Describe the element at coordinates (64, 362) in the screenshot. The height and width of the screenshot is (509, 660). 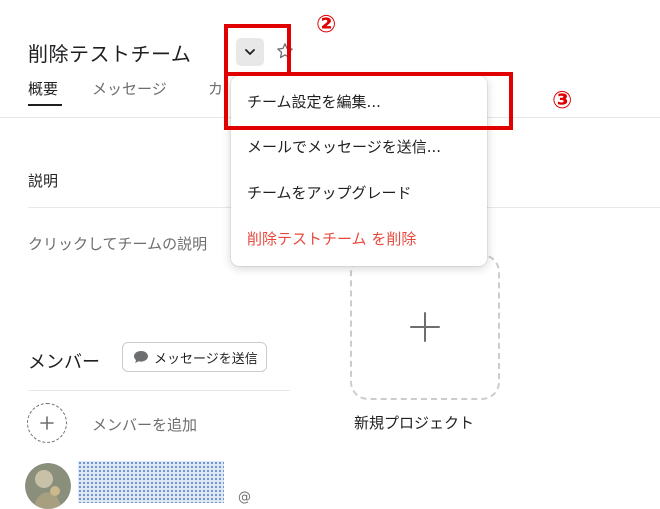
I see `members-heading: メンバー` at that location.